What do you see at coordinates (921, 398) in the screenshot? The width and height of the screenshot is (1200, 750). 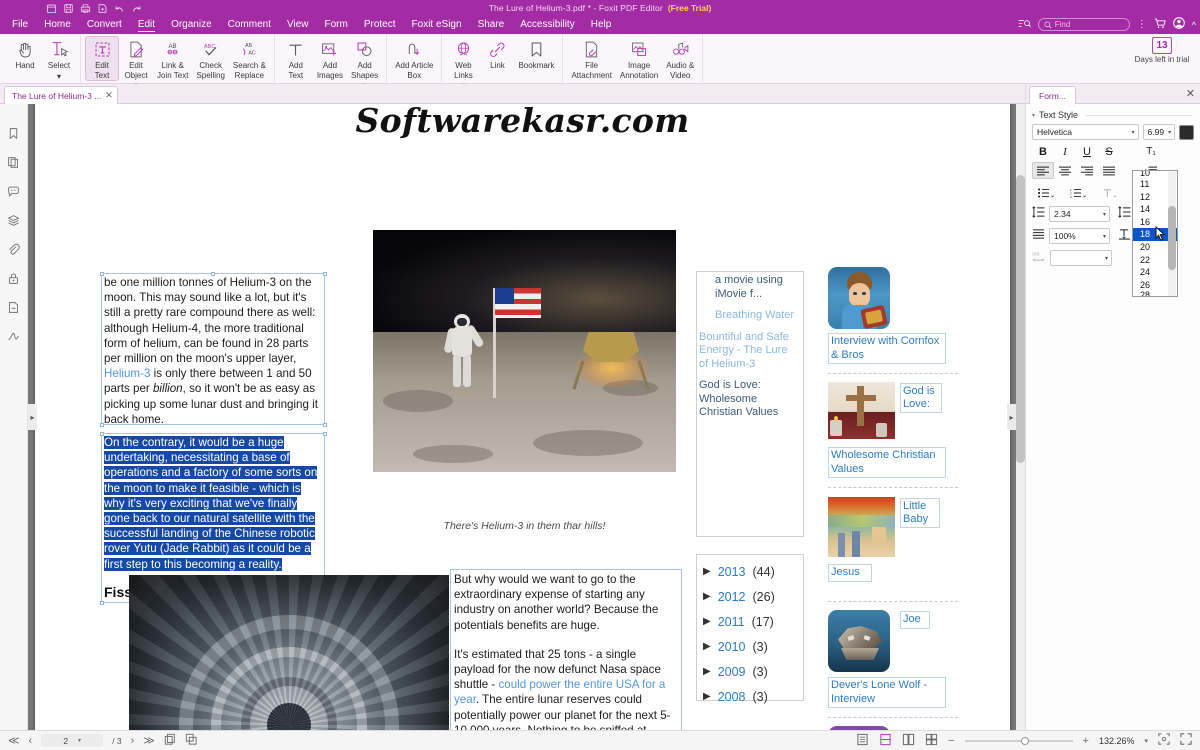 I see `related-inline-title-1: God is Love:` at bounding box center [921, 398].